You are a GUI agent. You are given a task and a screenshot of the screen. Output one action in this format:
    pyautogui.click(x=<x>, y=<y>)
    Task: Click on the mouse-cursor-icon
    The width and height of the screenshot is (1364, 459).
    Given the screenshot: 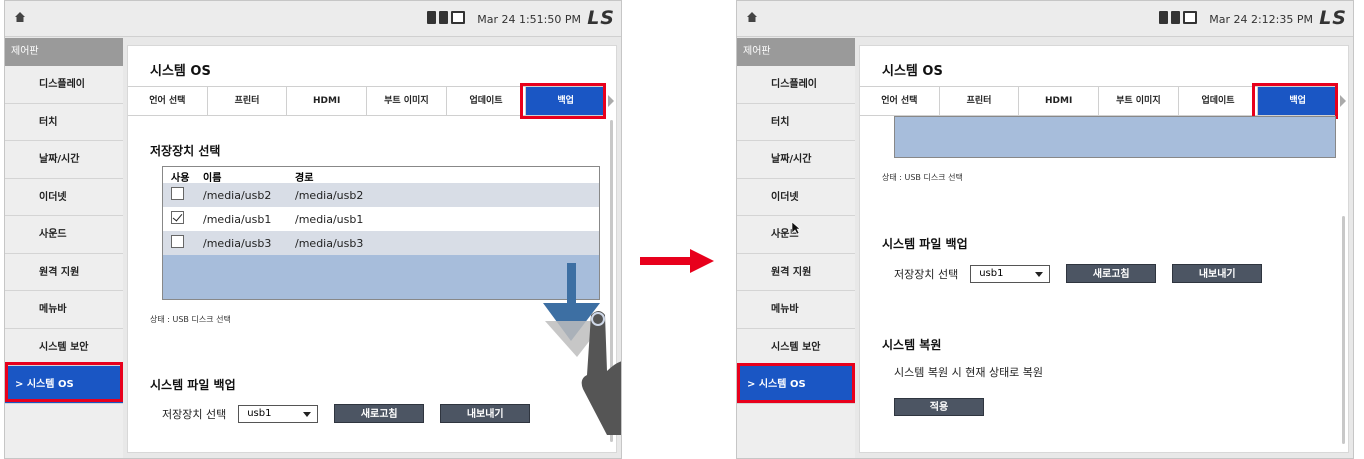 What is the action you would take?
    pyautogui.click(x=796, y=228)
    